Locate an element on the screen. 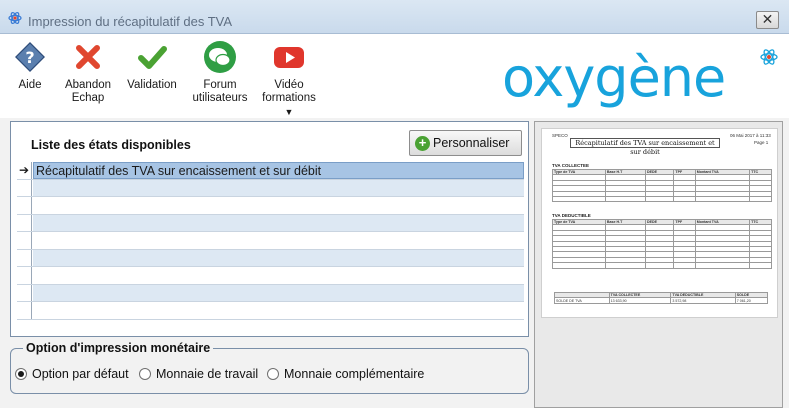  forum-button: Forum utilisateurs is located at coordinates (220, 72).